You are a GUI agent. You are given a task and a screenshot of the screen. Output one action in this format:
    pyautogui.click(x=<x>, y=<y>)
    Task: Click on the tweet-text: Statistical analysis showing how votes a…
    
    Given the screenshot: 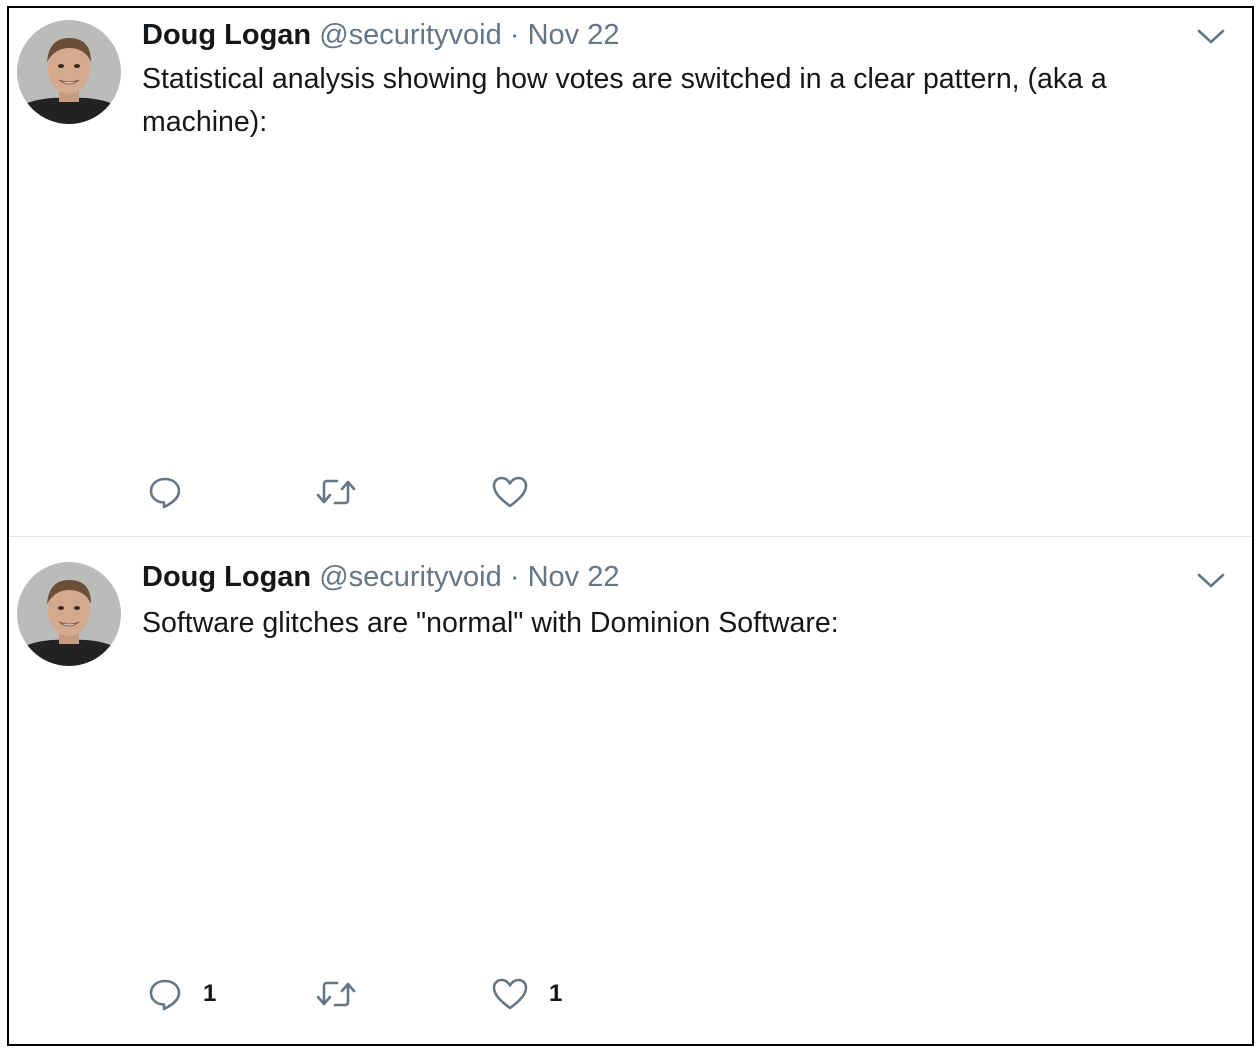 What is the action you would take?
    pyautogui.click(x=624, y=100)
    